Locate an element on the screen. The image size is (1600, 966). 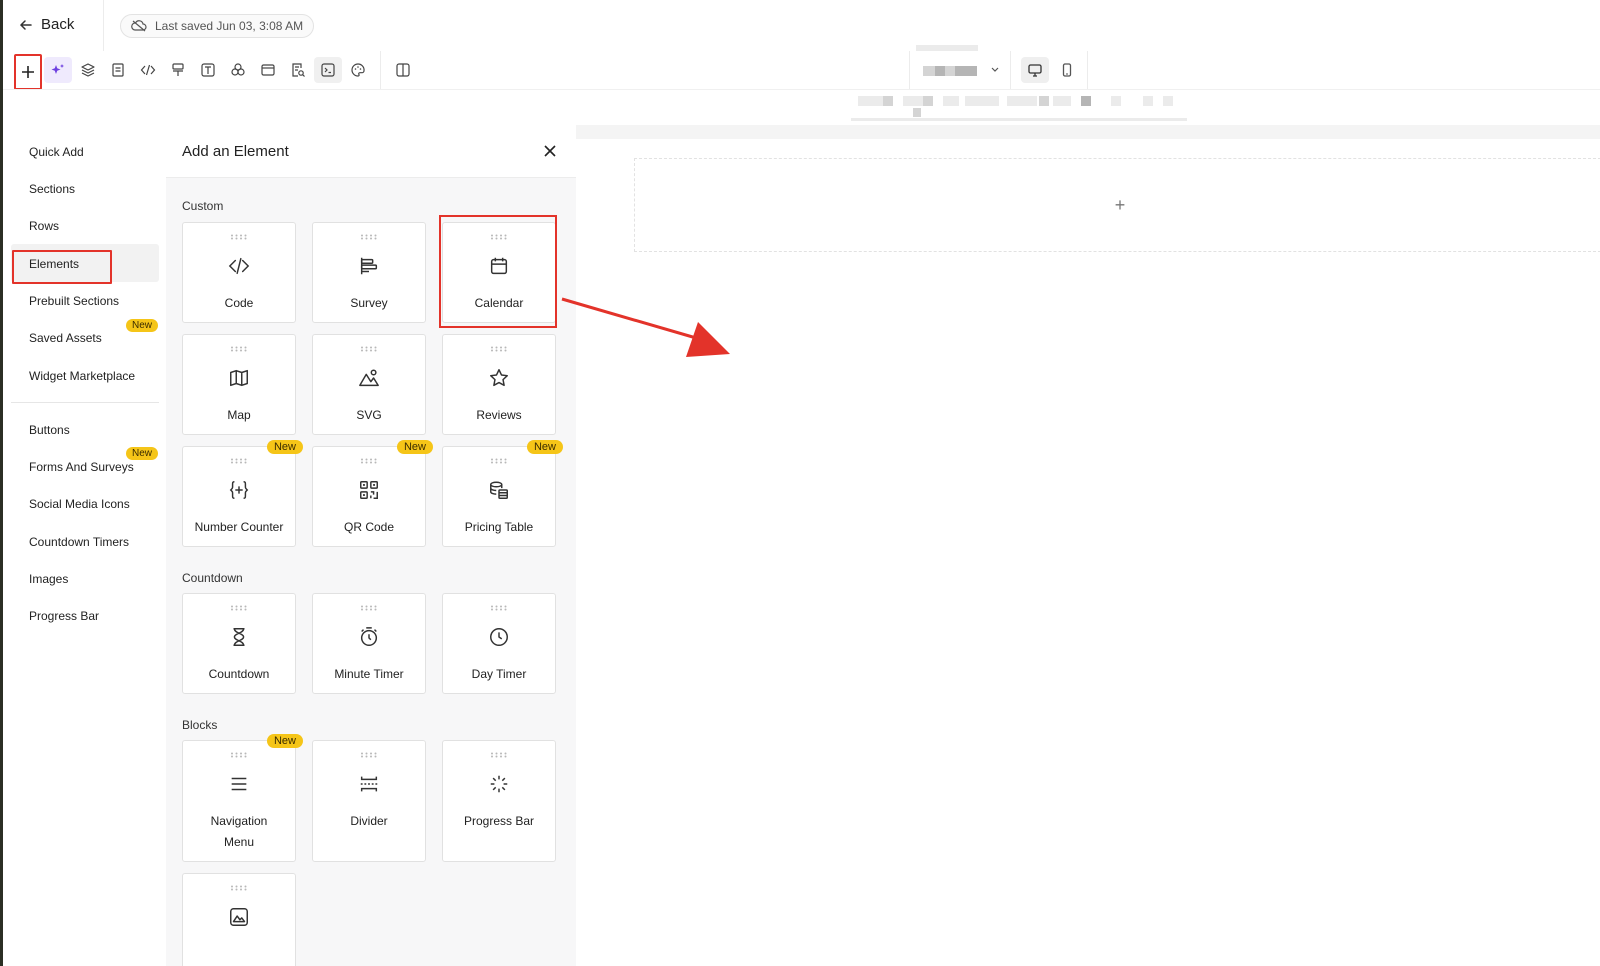
paint-icon is located at coordinates (178, 69).